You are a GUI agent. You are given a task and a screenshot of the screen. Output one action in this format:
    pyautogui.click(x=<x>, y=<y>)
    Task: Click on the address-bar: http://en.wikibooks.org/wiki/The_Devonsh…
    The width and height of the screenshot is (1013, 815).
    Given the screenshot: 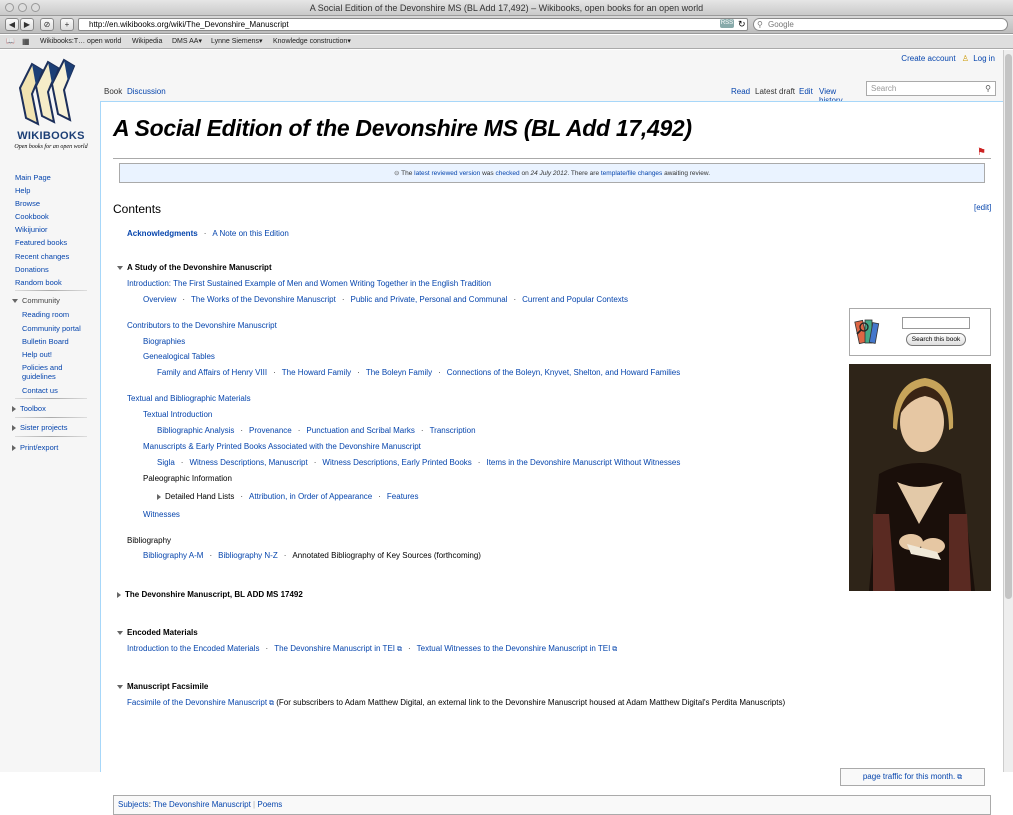 What is the action you would take?
    pyautogui.click(x=413, y=24)
    